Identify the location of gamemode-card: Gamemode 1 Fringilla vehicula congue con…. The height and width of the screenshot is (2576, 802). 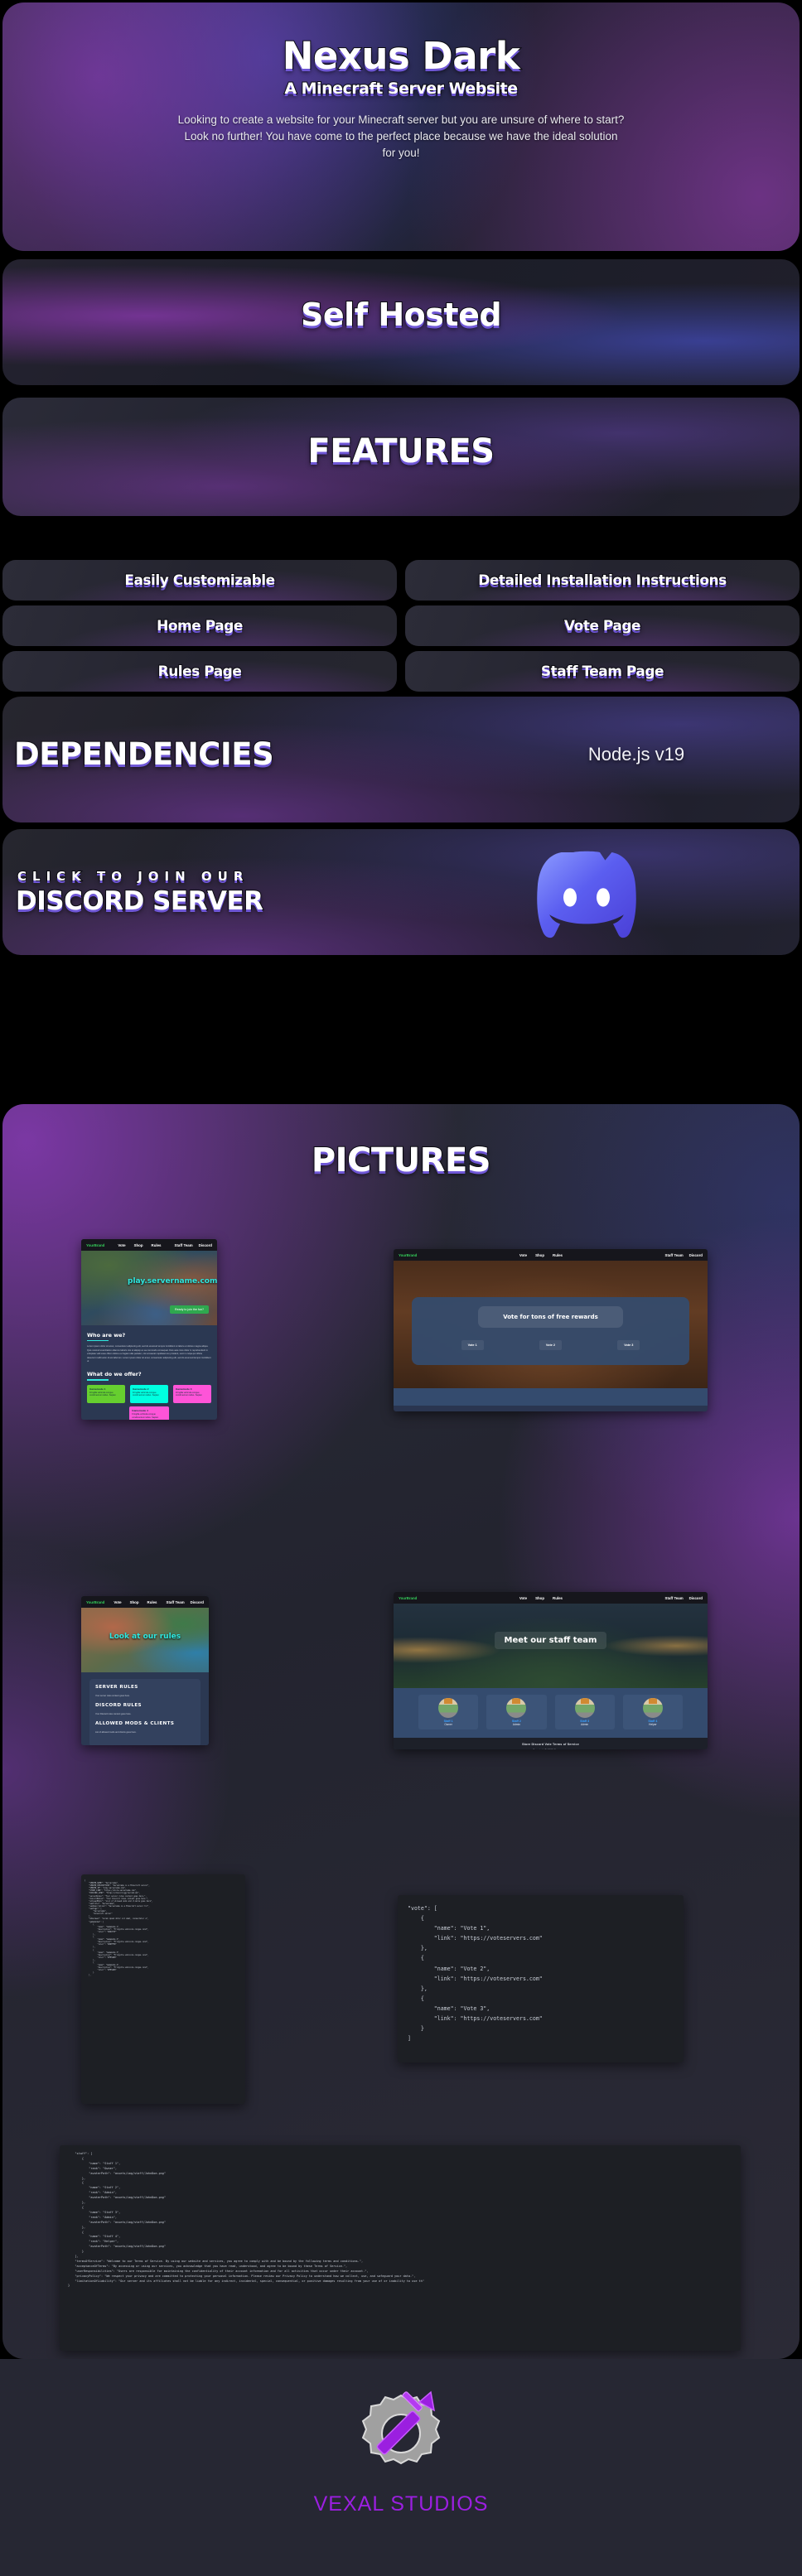
(106, 1394).